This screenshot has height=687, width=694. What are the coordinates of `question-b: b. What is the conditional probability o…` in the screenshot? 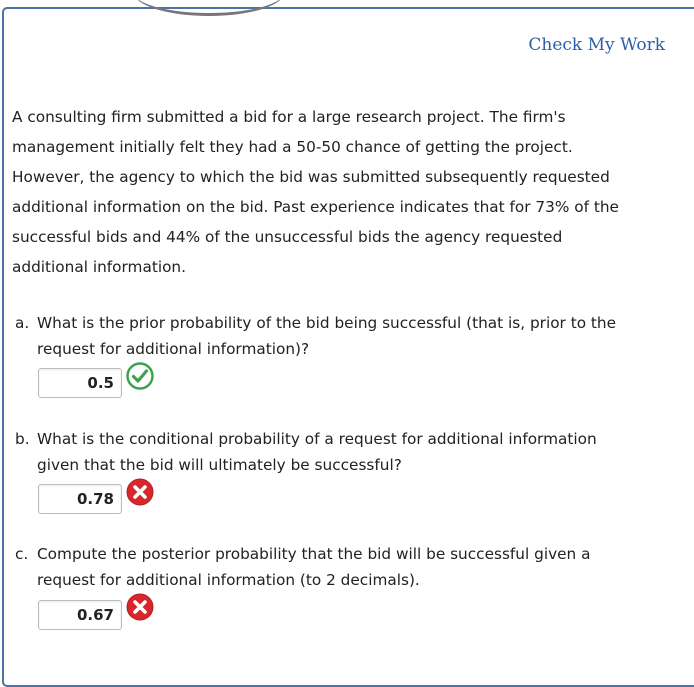 It's located at (354, 452).